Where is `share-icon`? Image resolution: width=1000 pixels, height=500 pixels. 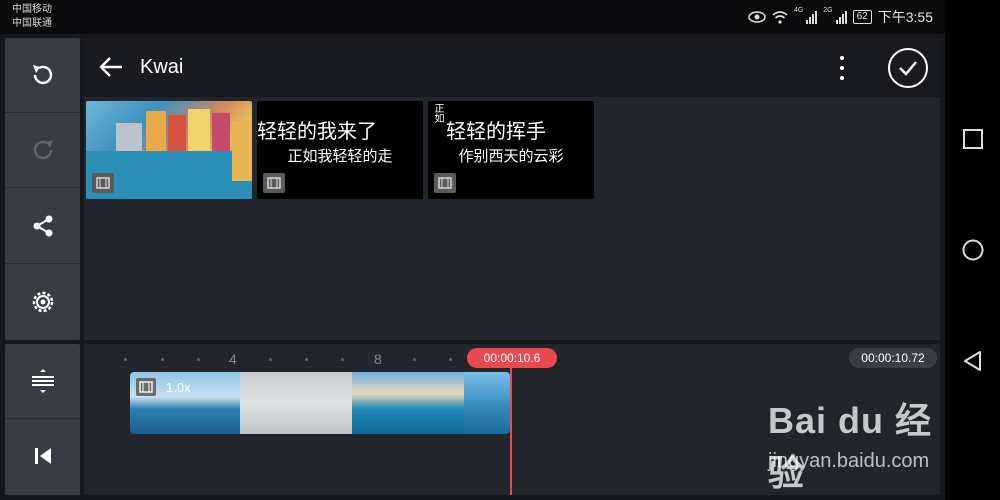
share-icon is located at coordinates (42, 226).